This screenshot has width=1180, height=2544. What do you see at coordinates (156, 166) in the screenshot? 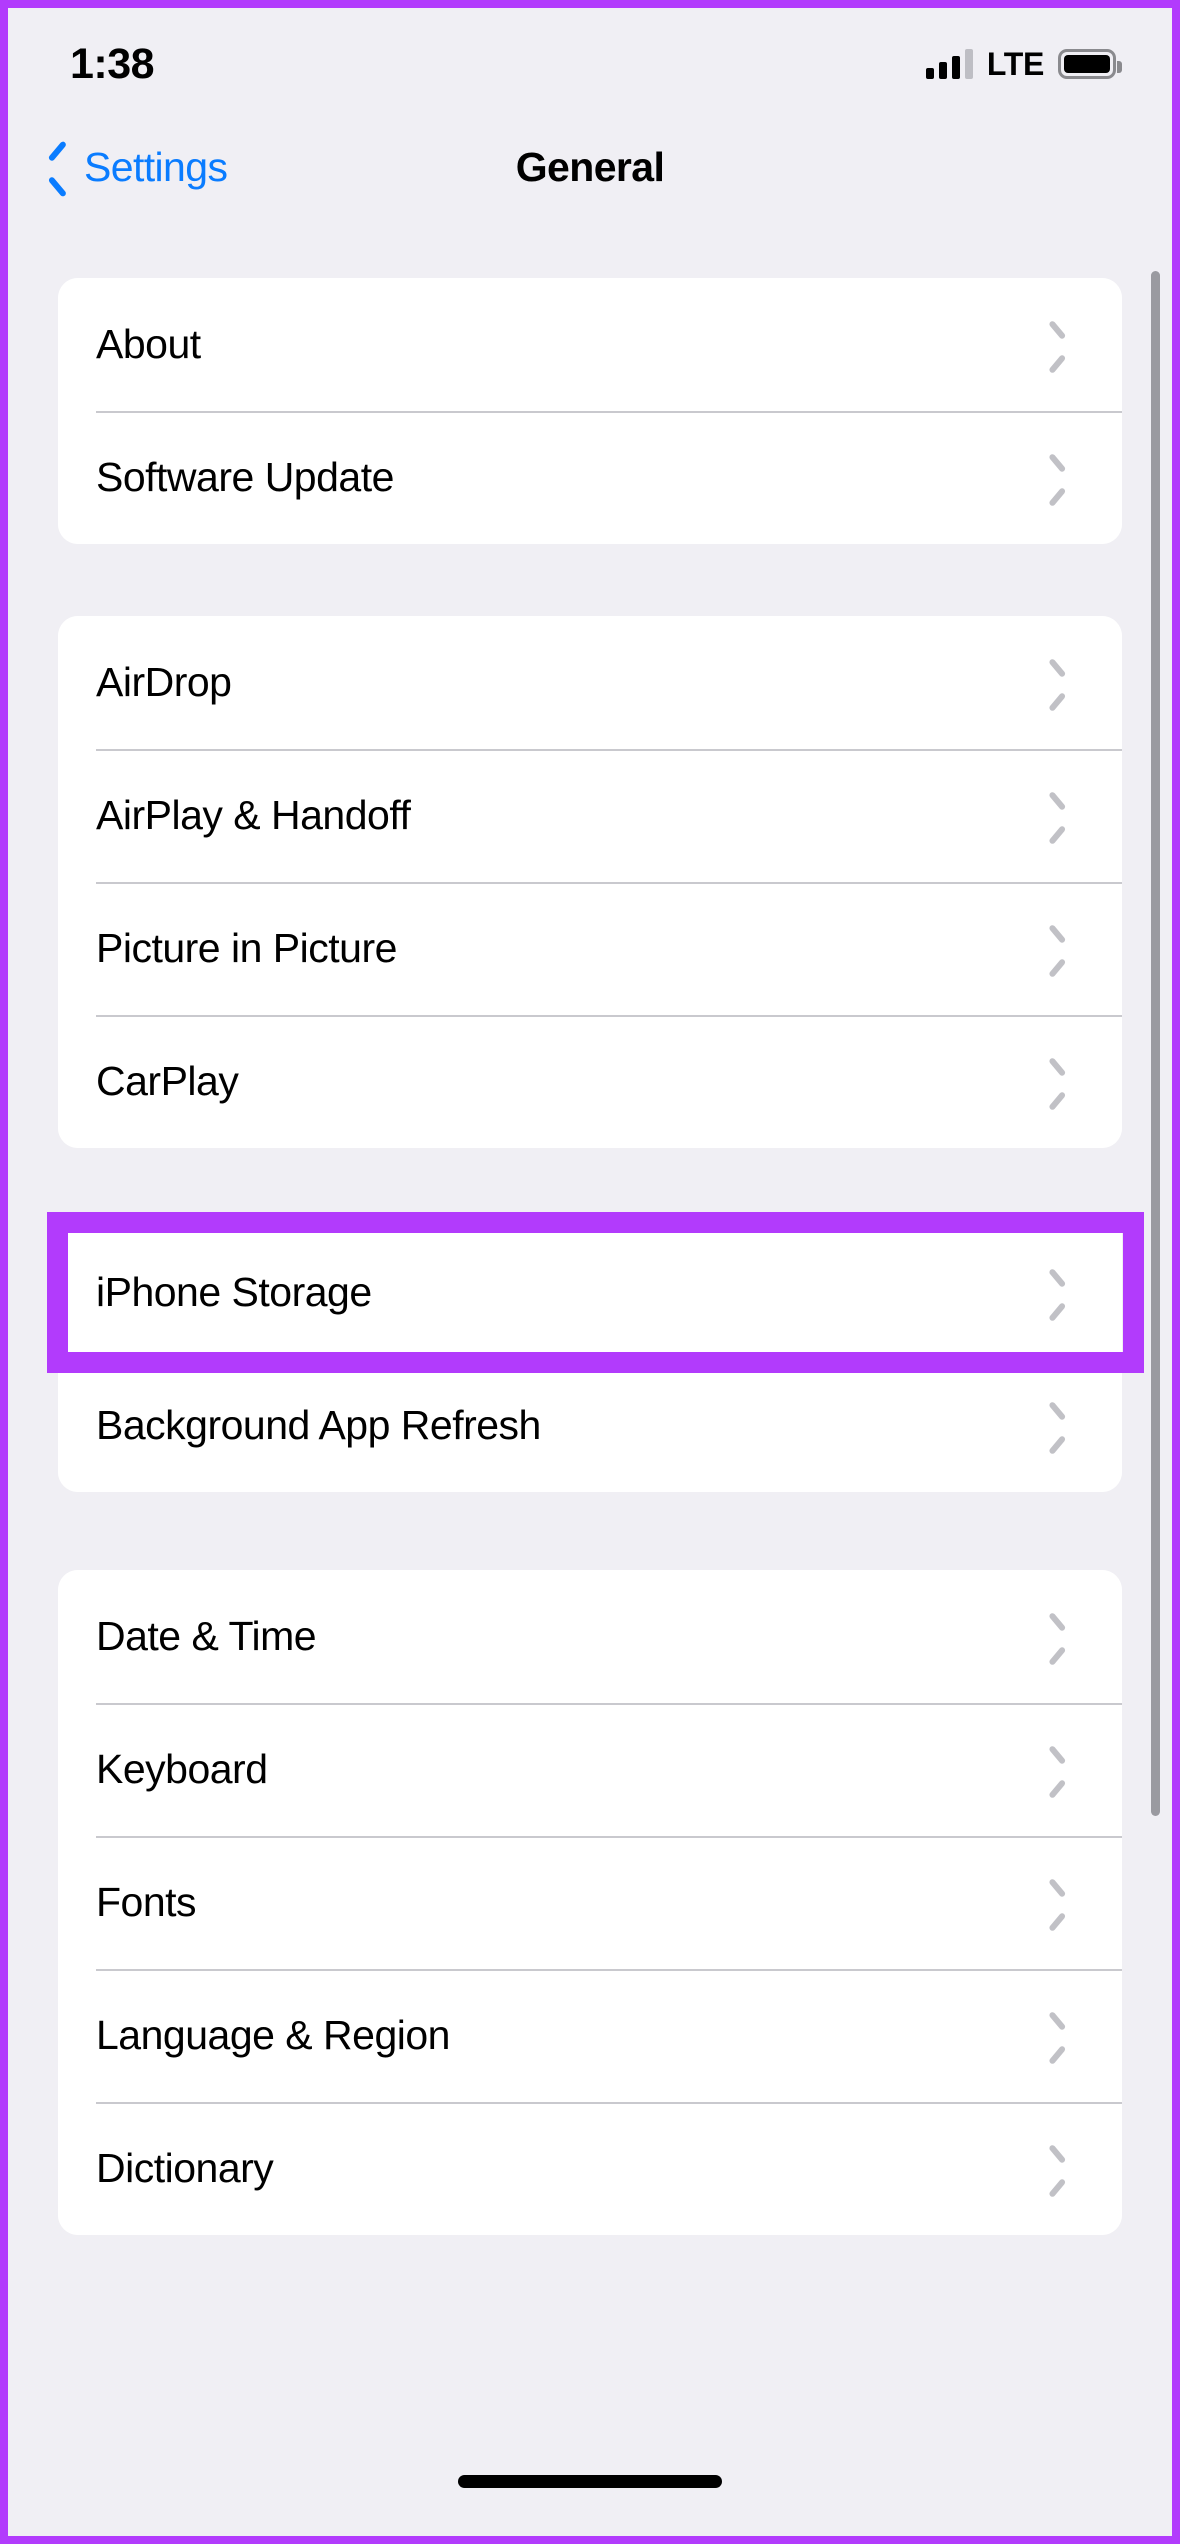
I see `back-button-label: Settings` at bounding box center [156, 166].